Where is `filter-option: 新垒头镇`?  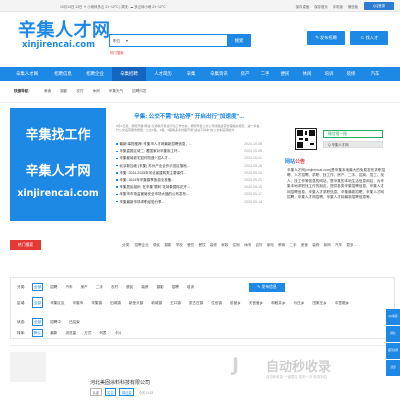 filter-option: 新垒头镇 is located at coordinates (136, 302).